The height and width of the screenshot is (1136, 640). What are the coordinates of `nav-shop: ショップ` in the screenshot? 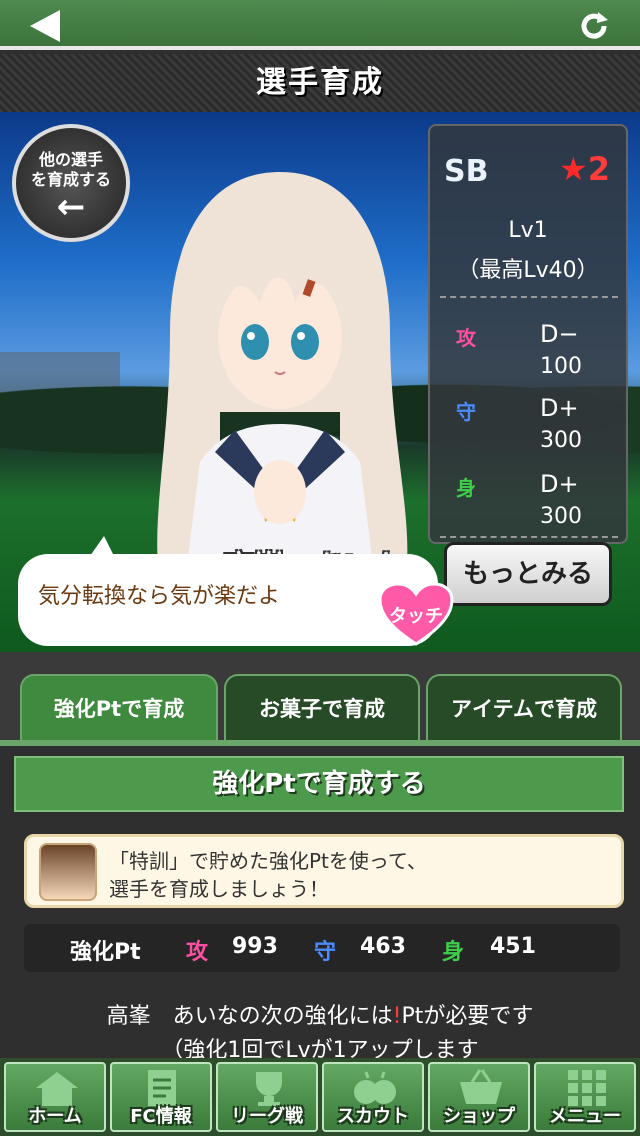 It's located at (479, 1097).